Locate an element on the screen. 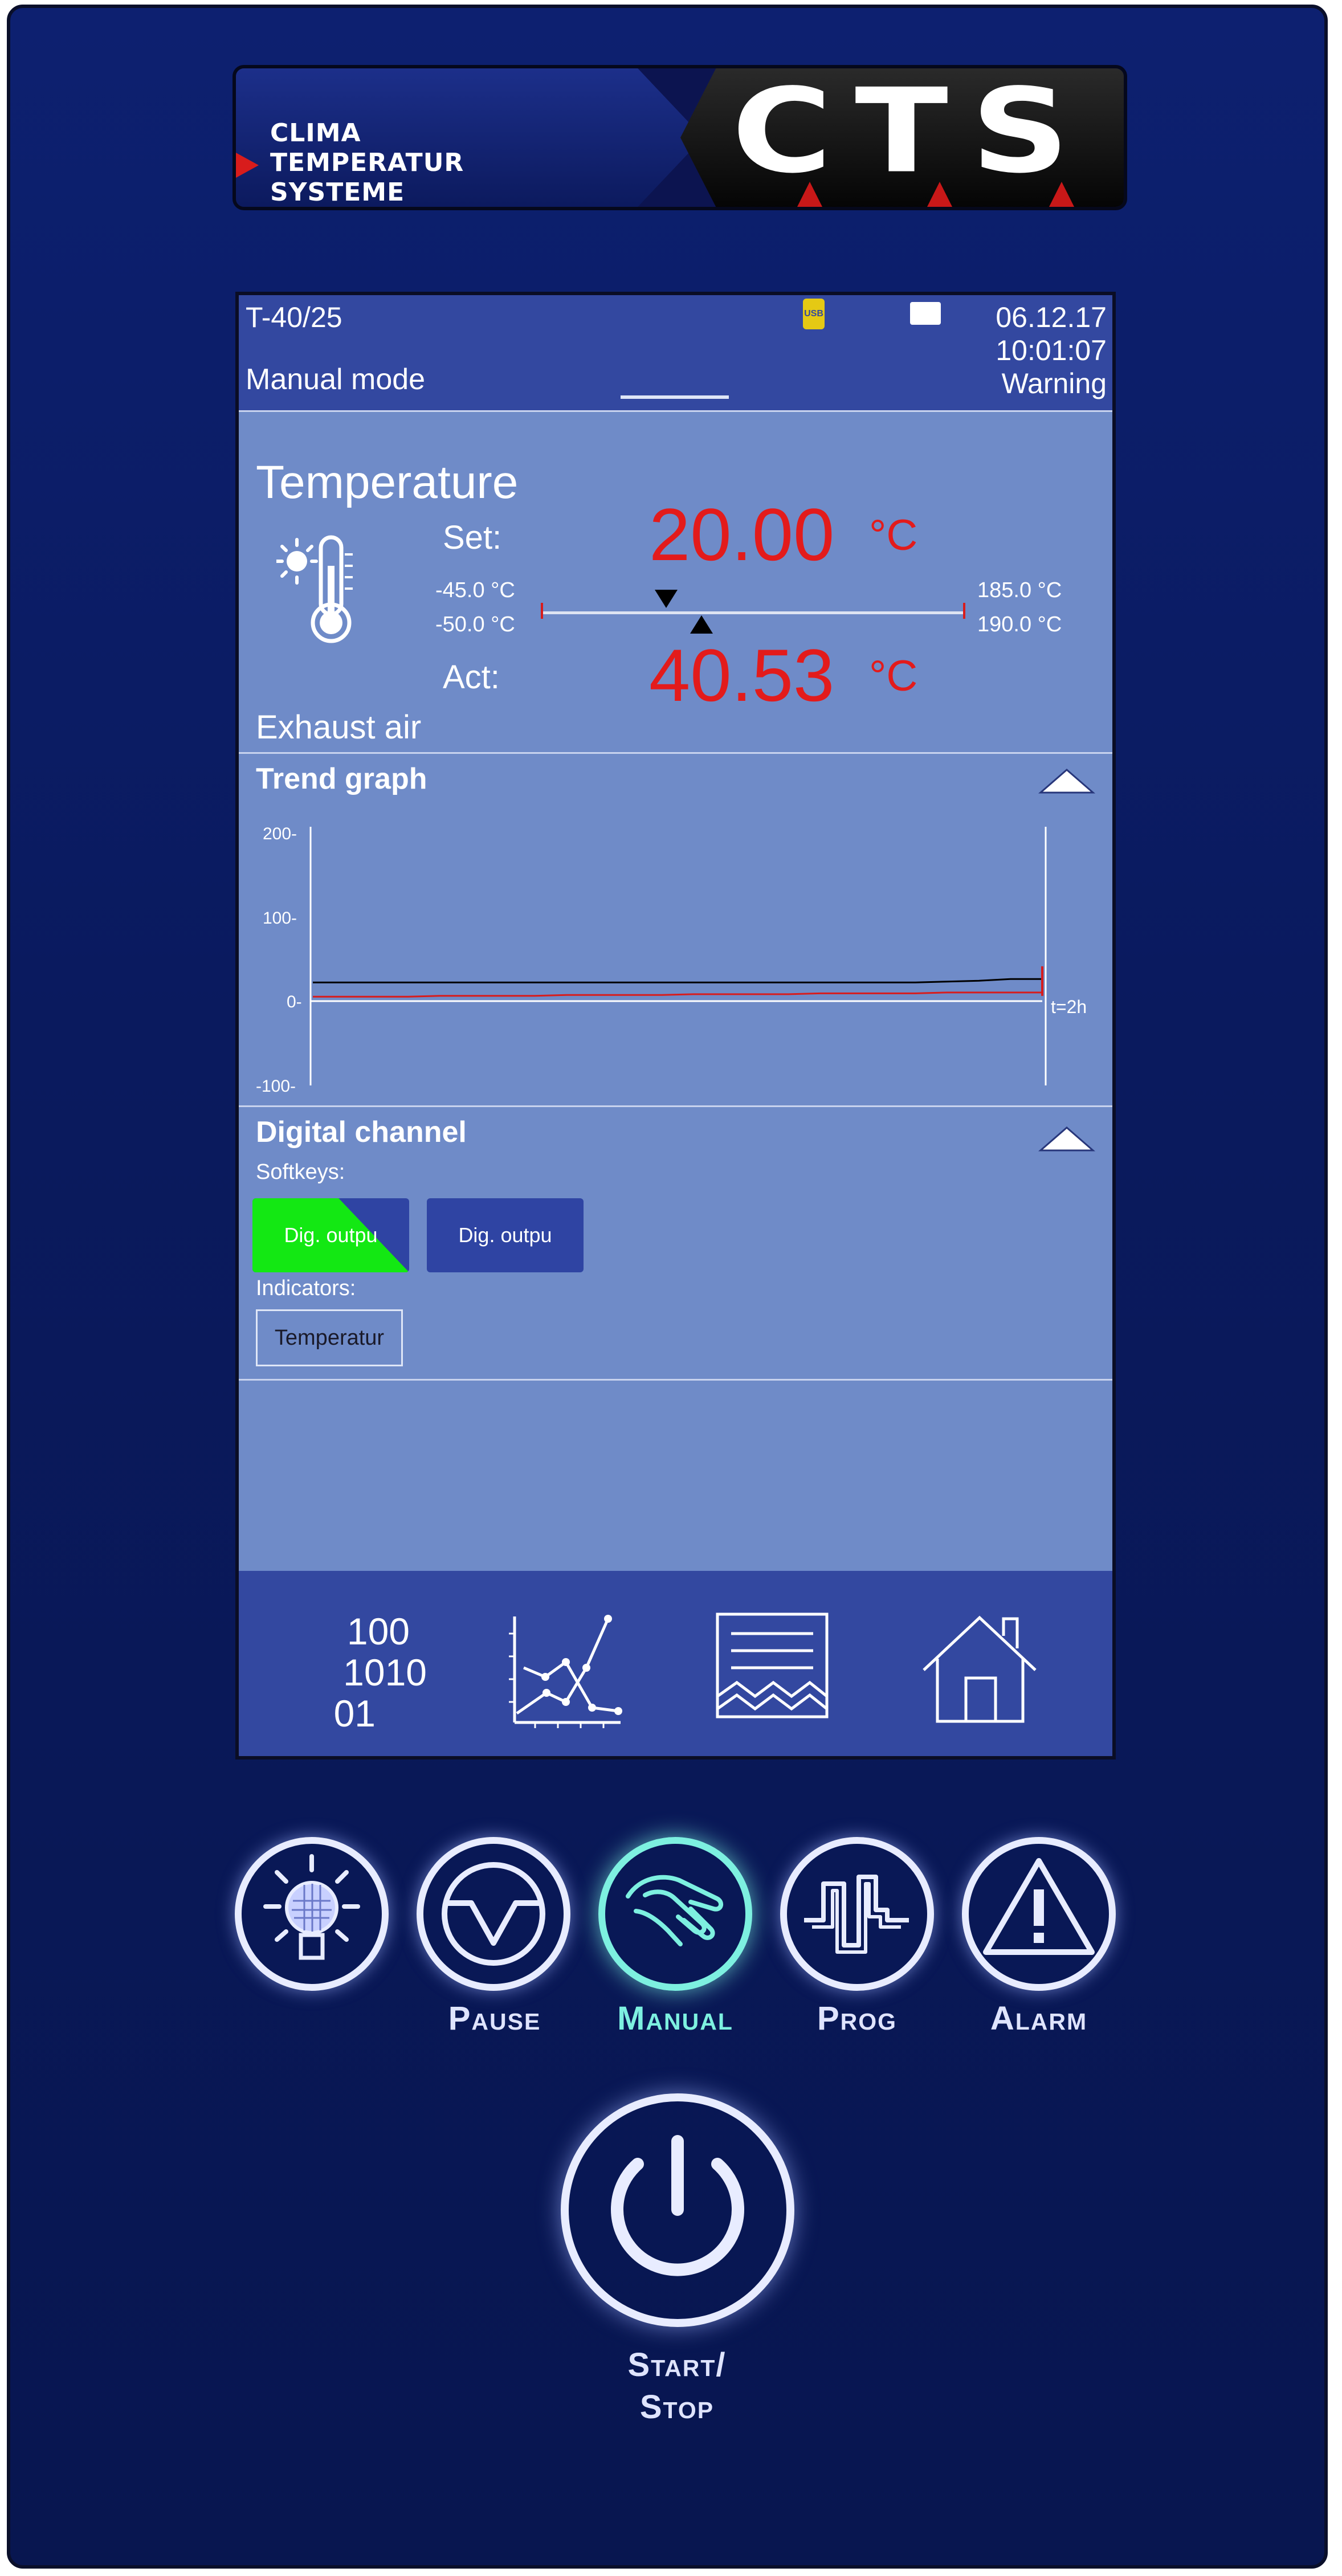 The width and height of the screenshot is (1342, 2576). warning-low-limit: -45.0 °C is located at coordinates (475, 590).